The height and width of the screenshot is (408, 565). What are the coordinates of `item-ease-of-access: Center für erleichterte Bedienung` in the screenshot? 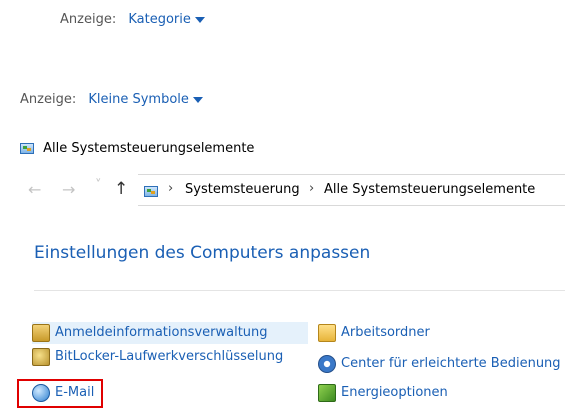 It's located at (439, 364).